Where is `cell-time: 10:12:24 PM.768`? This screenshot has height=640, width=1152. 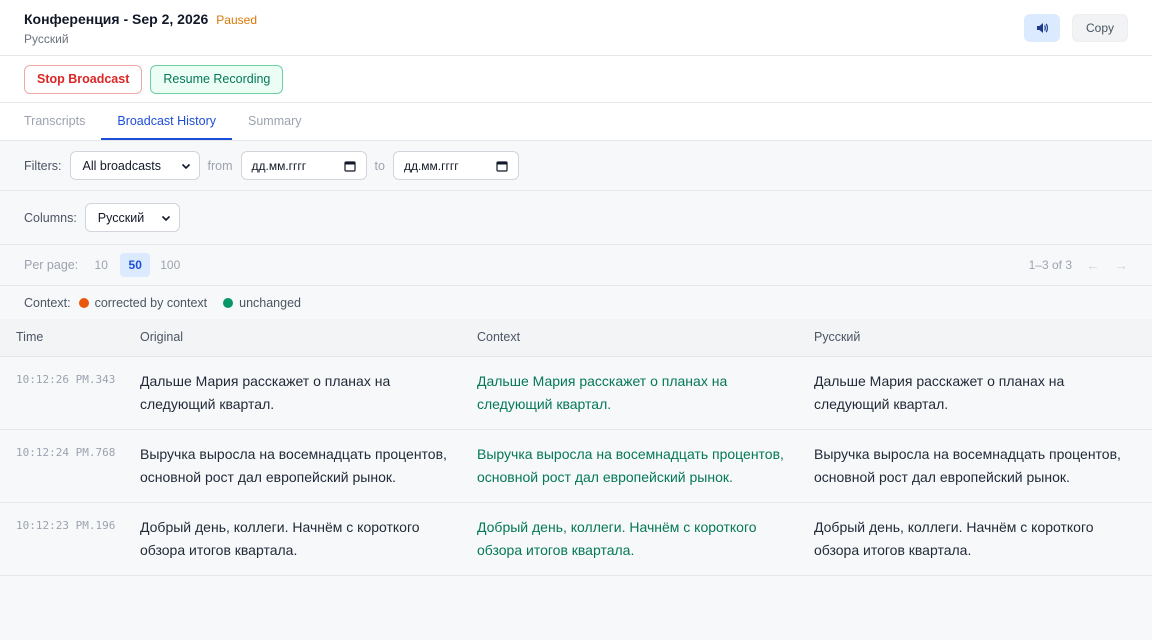
cell-time: 10:12:24 PM.768 is located at coordinates (70, 466).